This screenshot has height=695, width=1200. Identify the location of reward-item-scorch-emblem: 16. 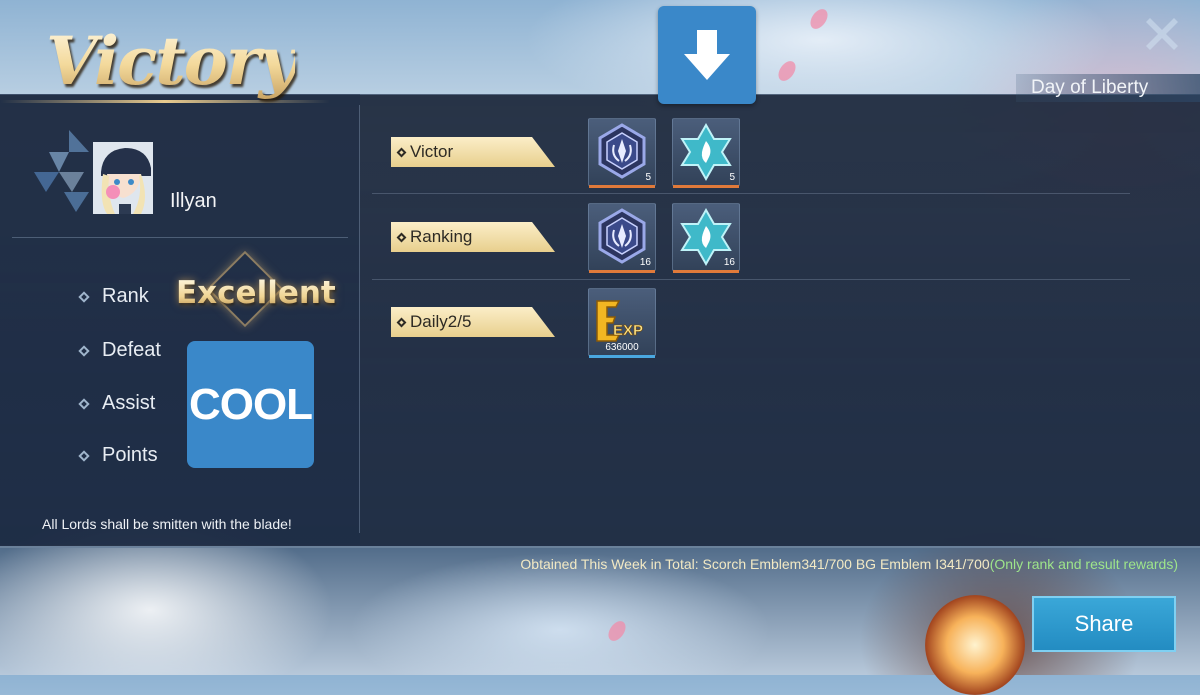
(622, 238).